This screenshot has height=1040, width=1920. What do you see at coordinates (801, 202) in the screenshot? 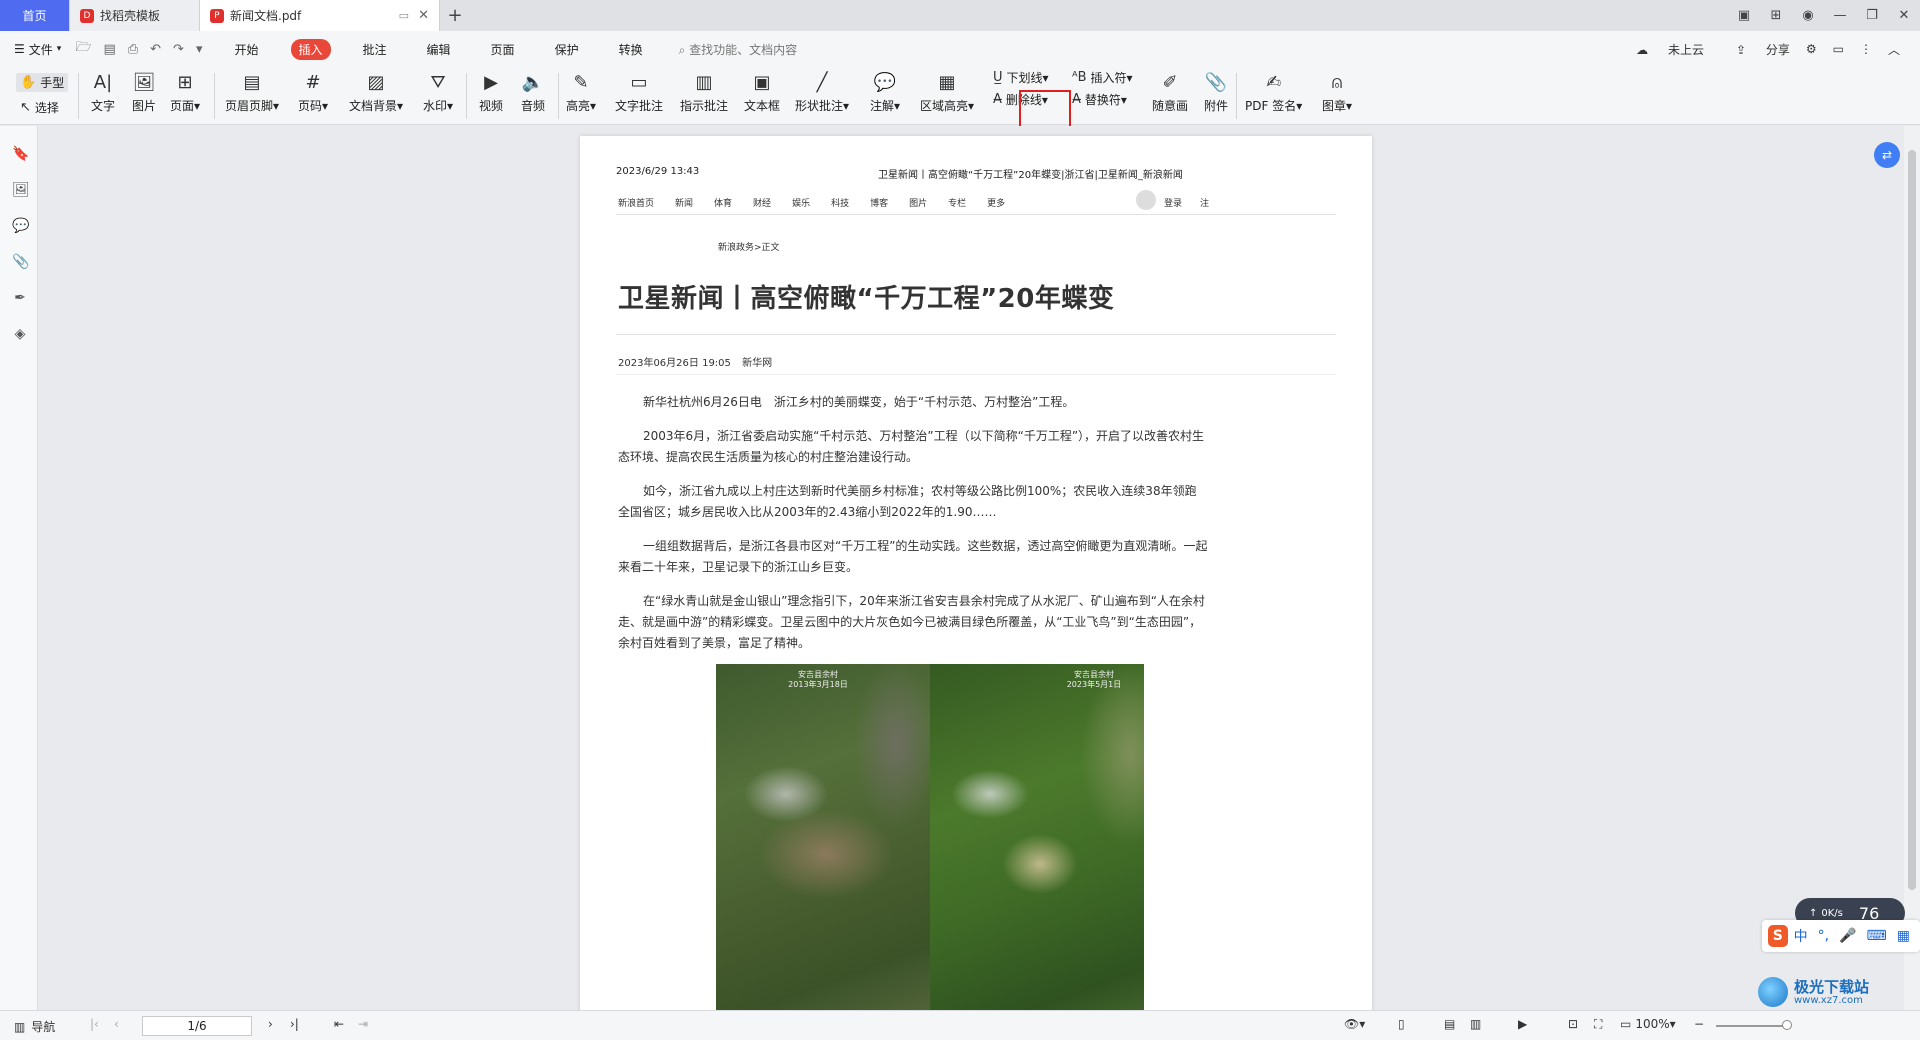
I see `nav-item: 娱乐` at bounding box center [801, 202].